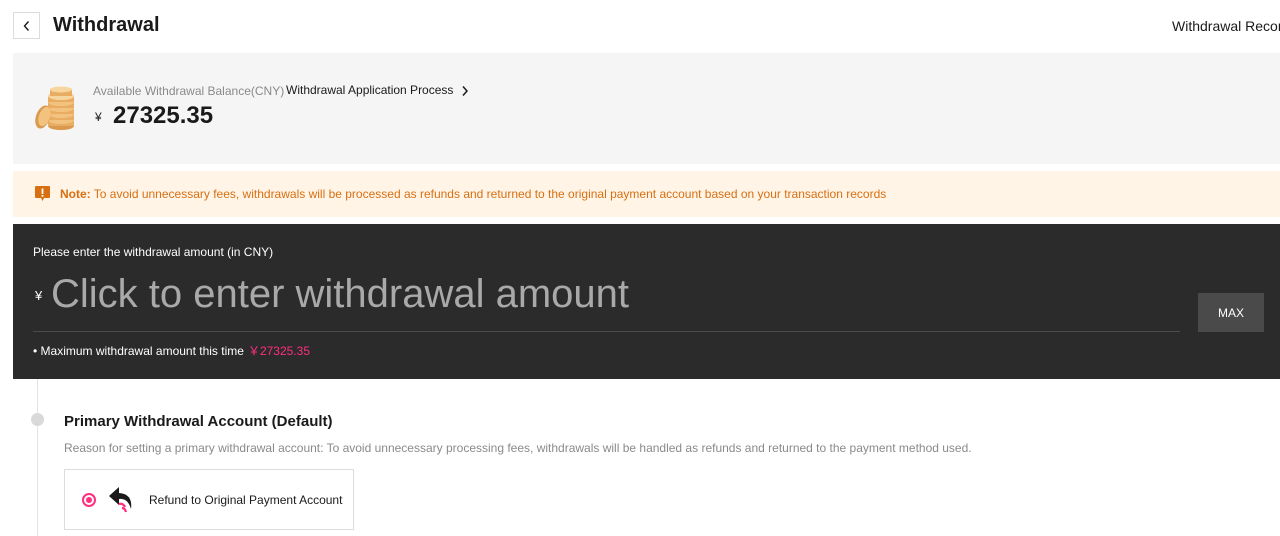 This screenshot has height=536, width=1280. What do you see at coordinates (106, 25) in the screenshot?
I see `page-title: Withdrawal` at bounding box center [106, 25].